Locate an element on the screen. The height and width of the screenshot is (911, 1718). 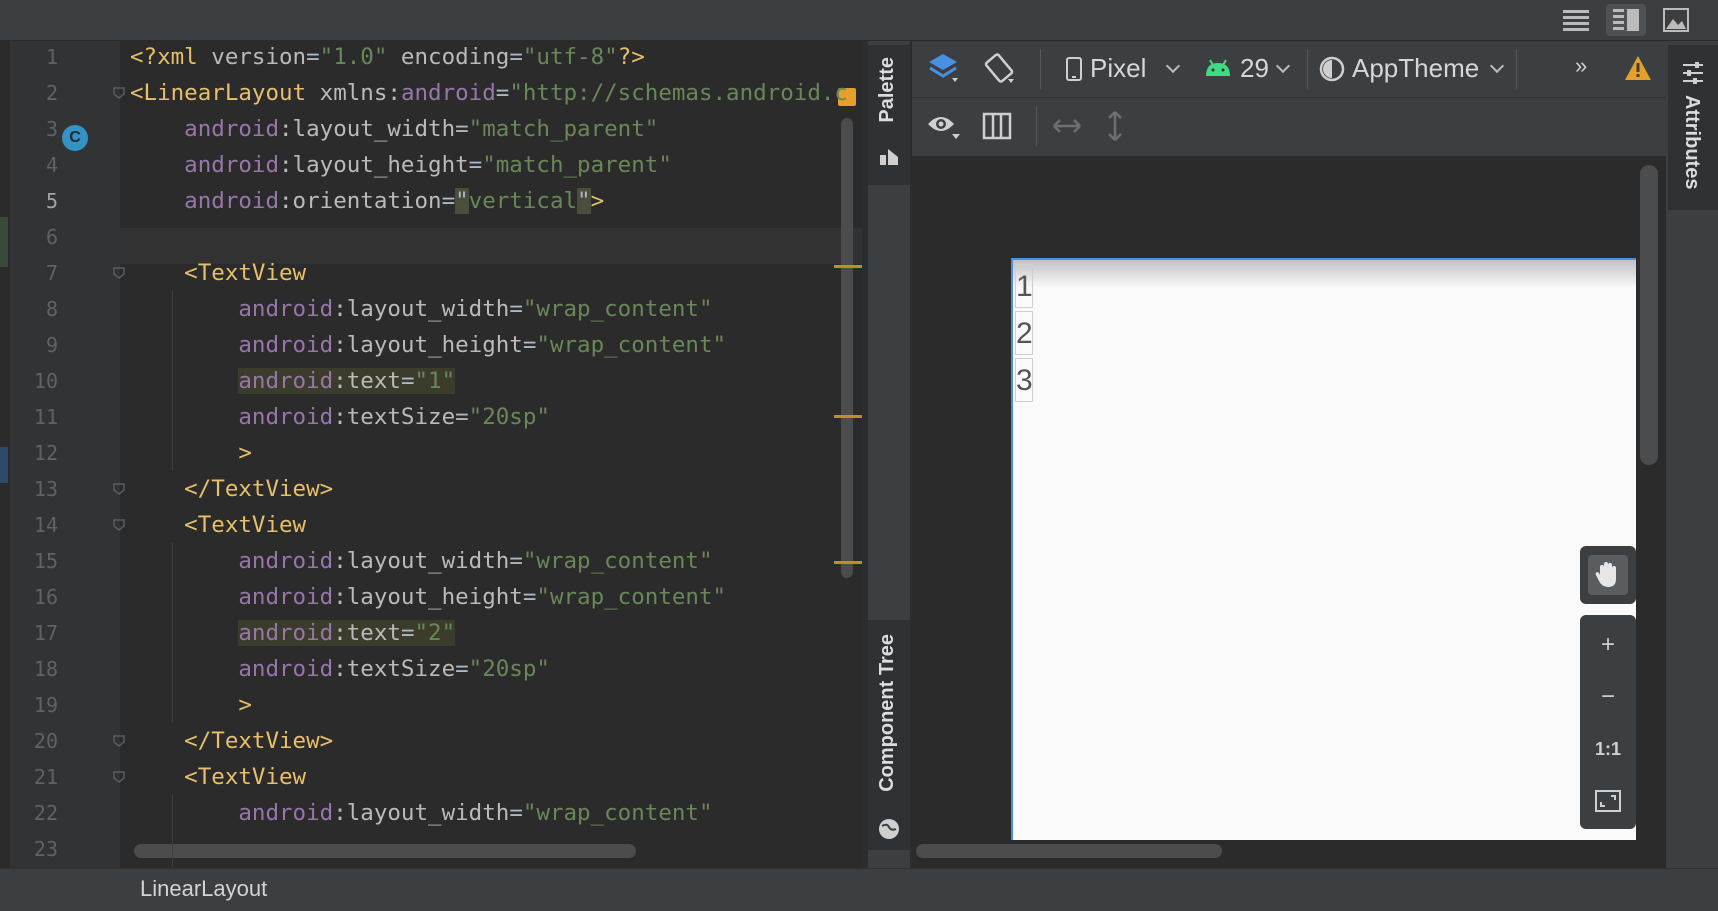
line-number: 16 is located at coordinates (34, 597).